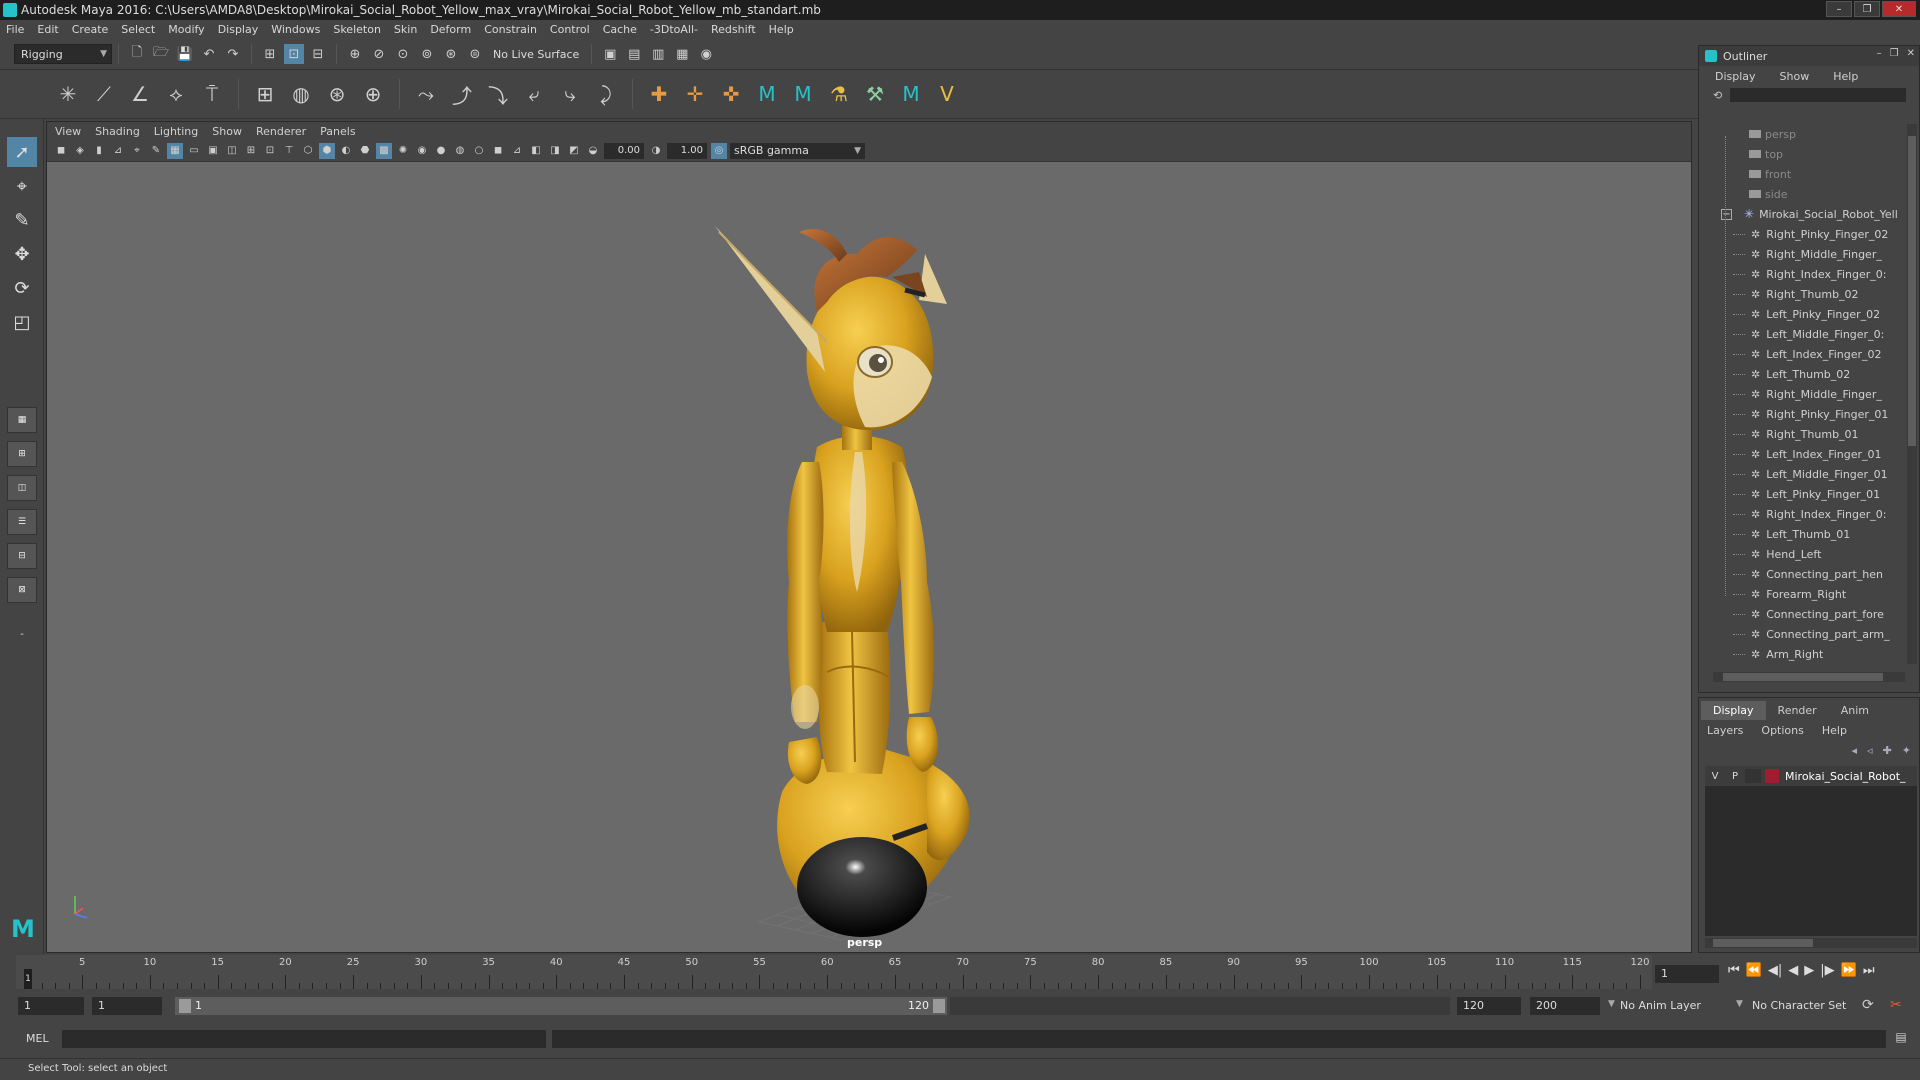 This screenshot has width=1920, height=1080. I want to click on wireframe-on-shaded-icon: ⬣, so click(365, 151).